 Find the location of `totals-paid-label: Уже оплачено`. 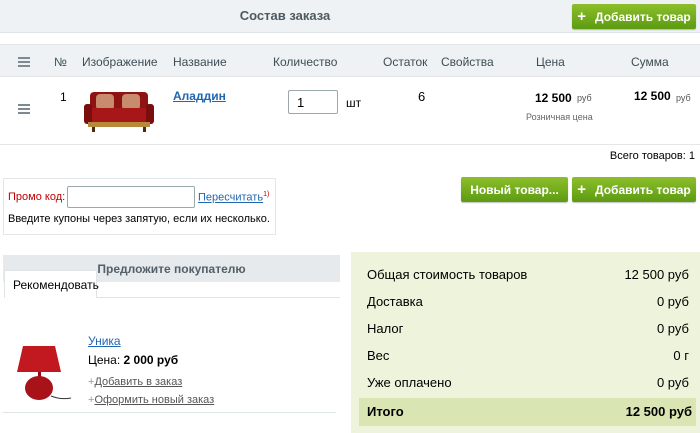

totals-paid-label: Уже оплачено is located at coordinates (409, 382).